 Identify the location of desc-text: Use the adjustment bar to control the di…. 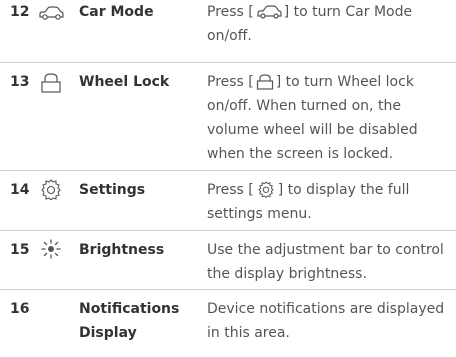
(325, 262).